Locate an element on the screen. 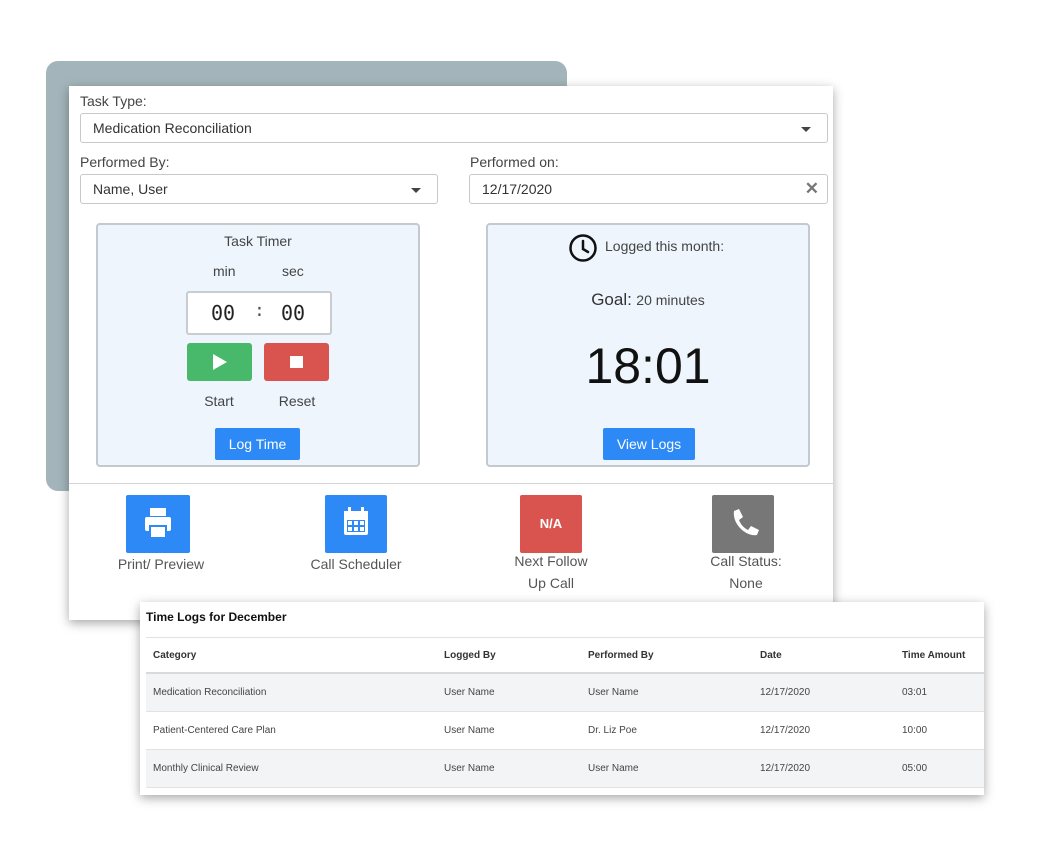 The width and height of the screenshot is (1050, 841). log-time-button: Log Time is located at coordinates (257, 444).